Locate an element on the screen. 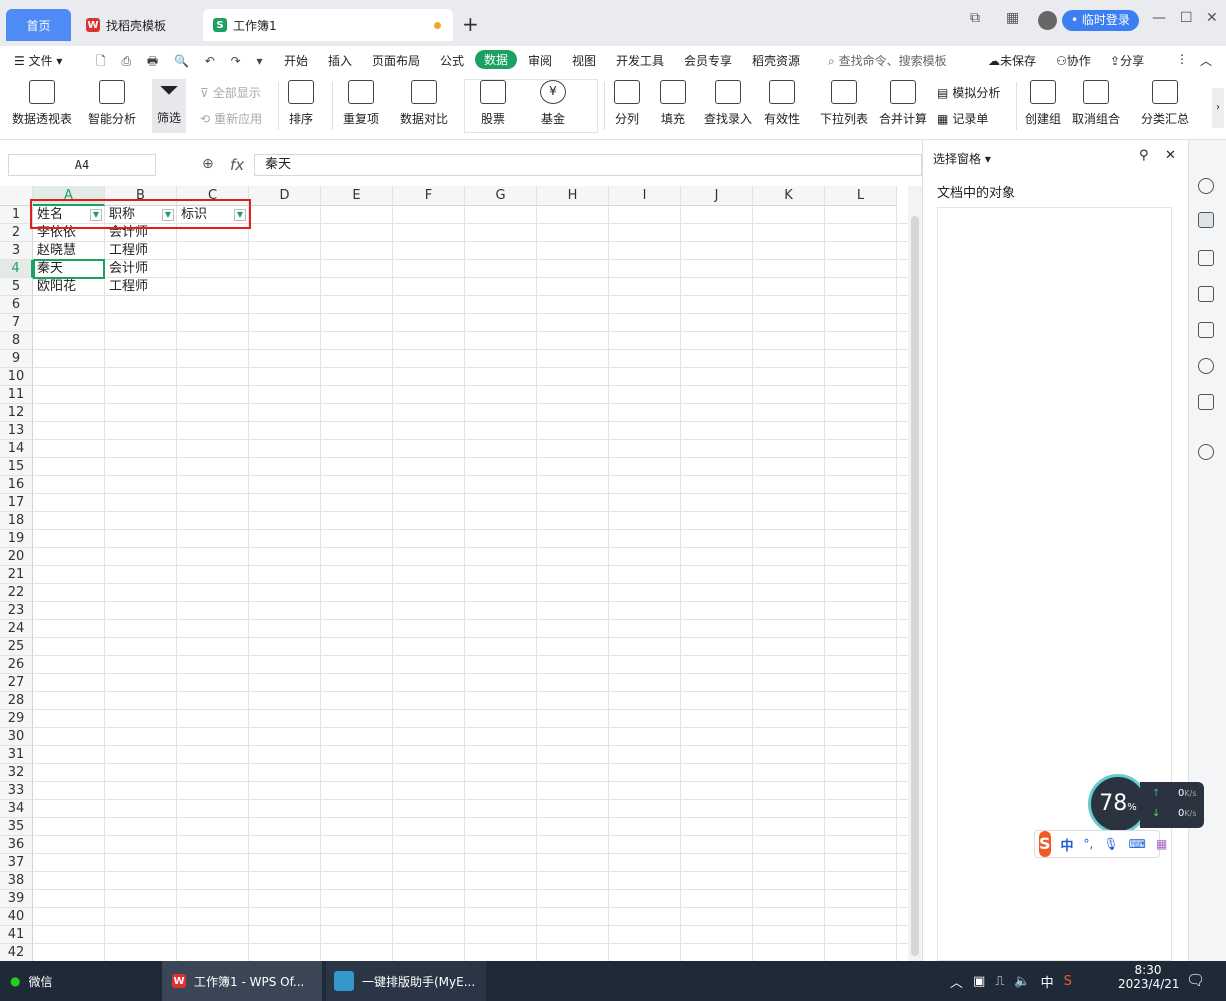 This screenshot has width=1226, height=1001. collab-button: ⚇协作 is located at coordinates (1073, 60).